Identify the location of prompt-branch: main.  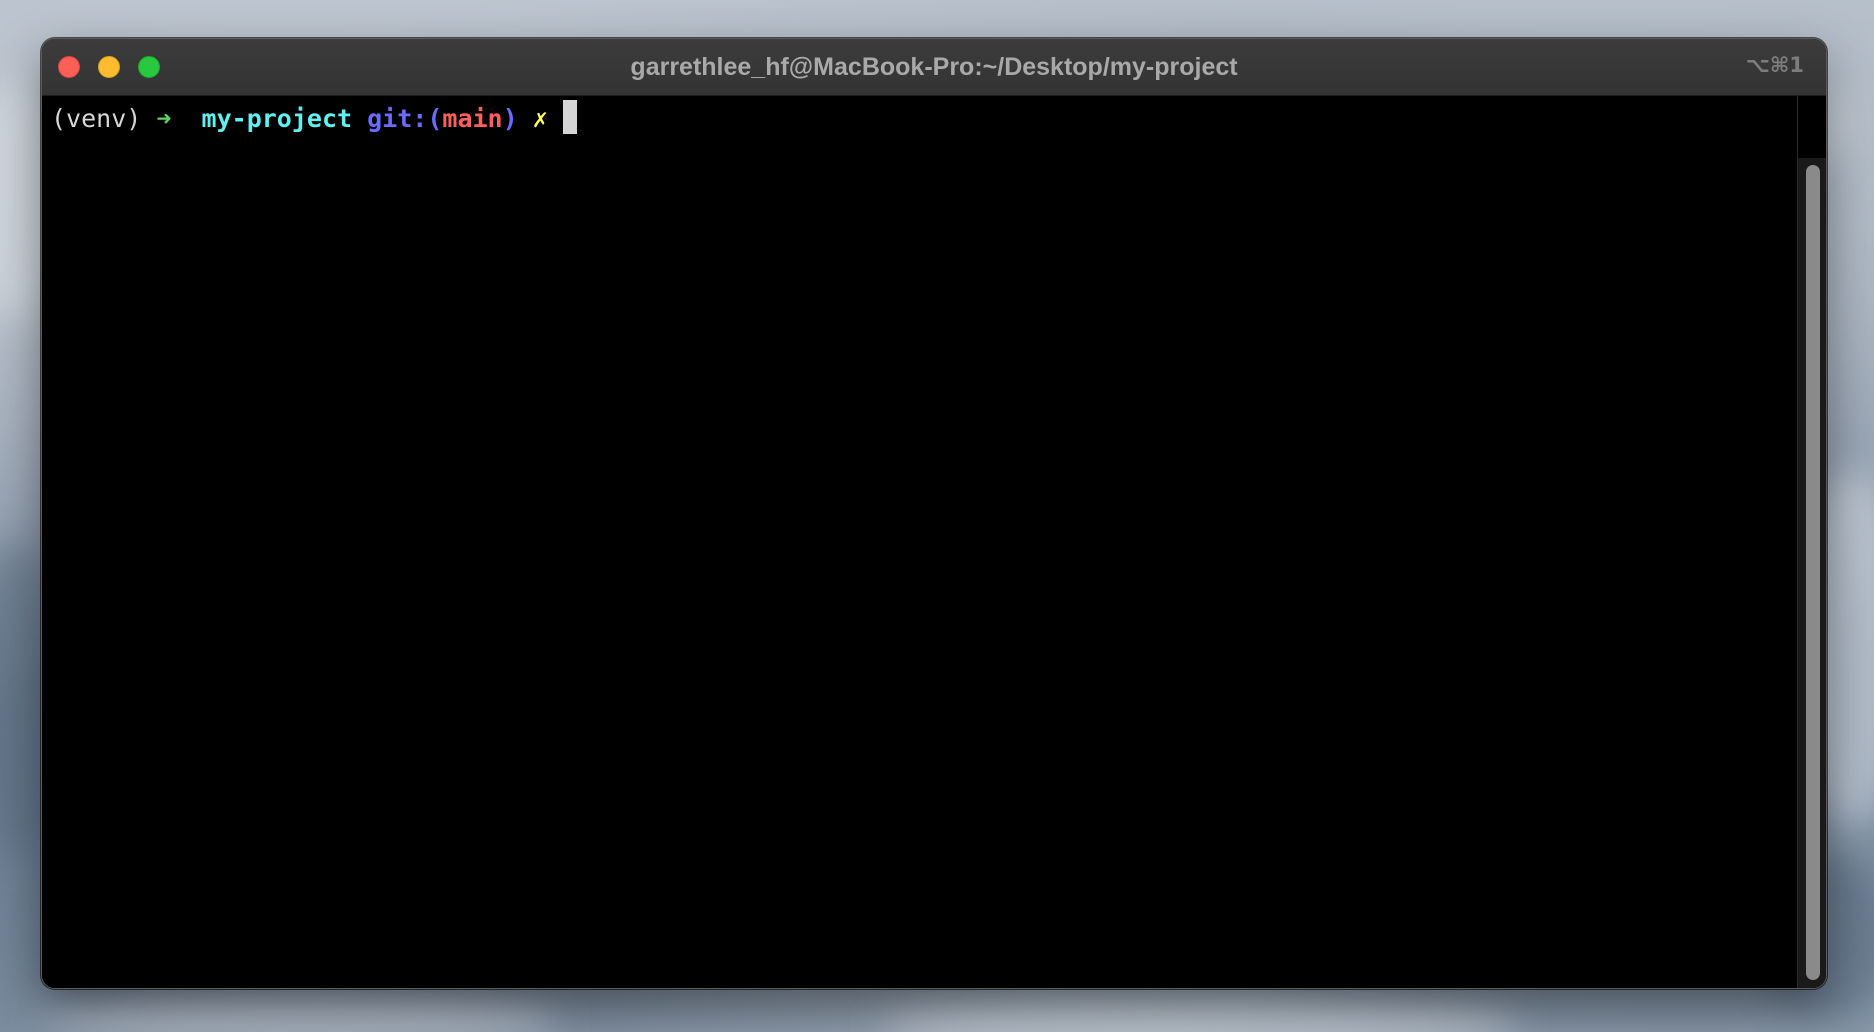
(472, 118).